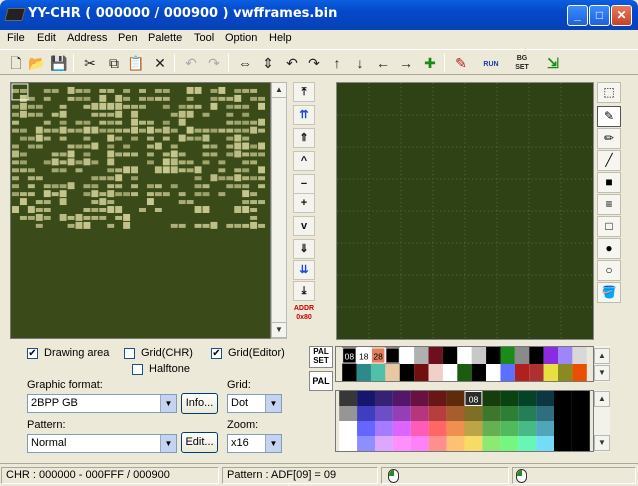 This screenshot has width=638, height=486. Describe the element at coordinates (609, 292) in the screenshot. I see `bucket-fill-tool-icon: 🪣` at that location.